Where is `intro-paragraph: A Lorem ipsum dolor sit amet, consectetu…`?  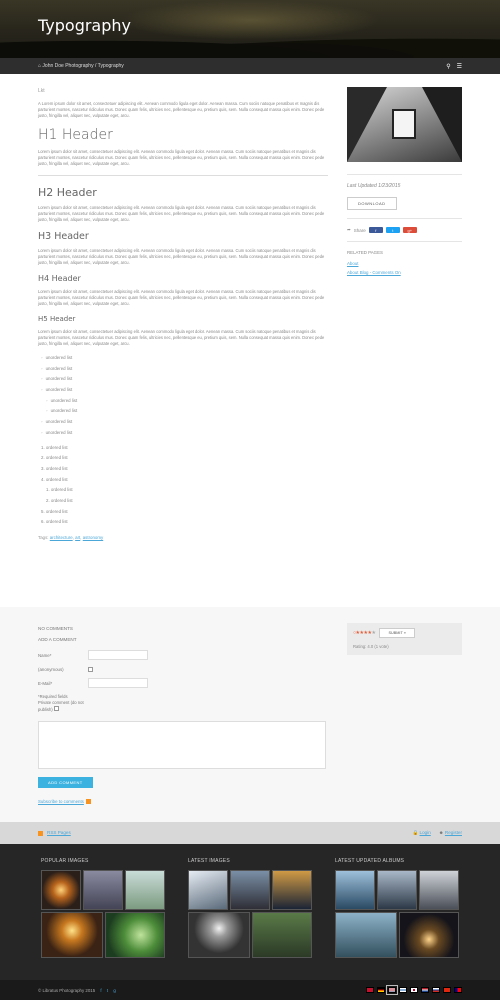
intro-paragraph: A Lorem ipsum dolor sit amet, consectetu… is located at coordinates (181, 109).